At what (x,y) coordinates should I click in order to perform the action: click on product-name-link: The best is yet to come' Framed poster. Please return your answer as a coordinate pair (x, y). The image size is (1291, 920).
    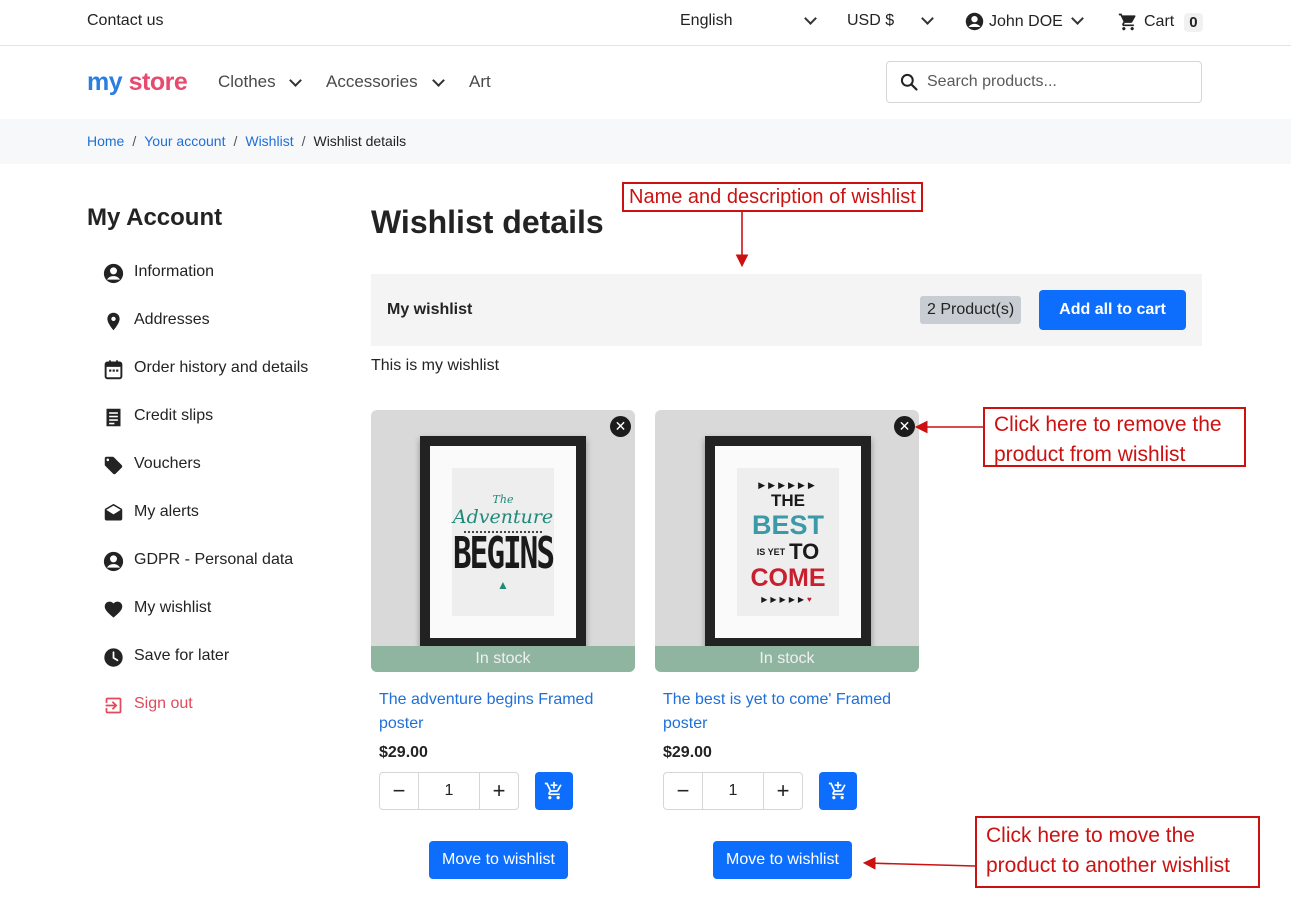
    Looking at the image, I should click on (783, 712).